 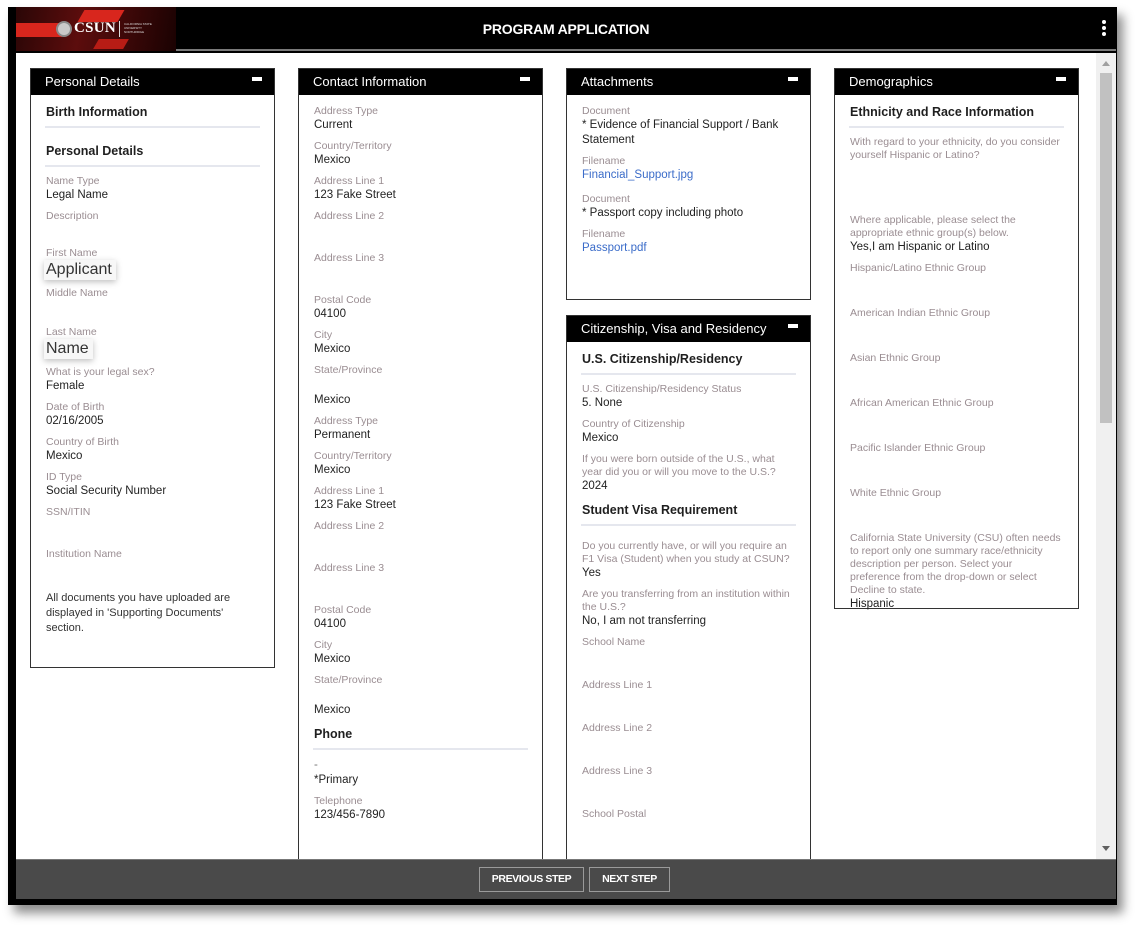 I want to click on next-step-button: NEXT STEP, so click(x=629, y=879).